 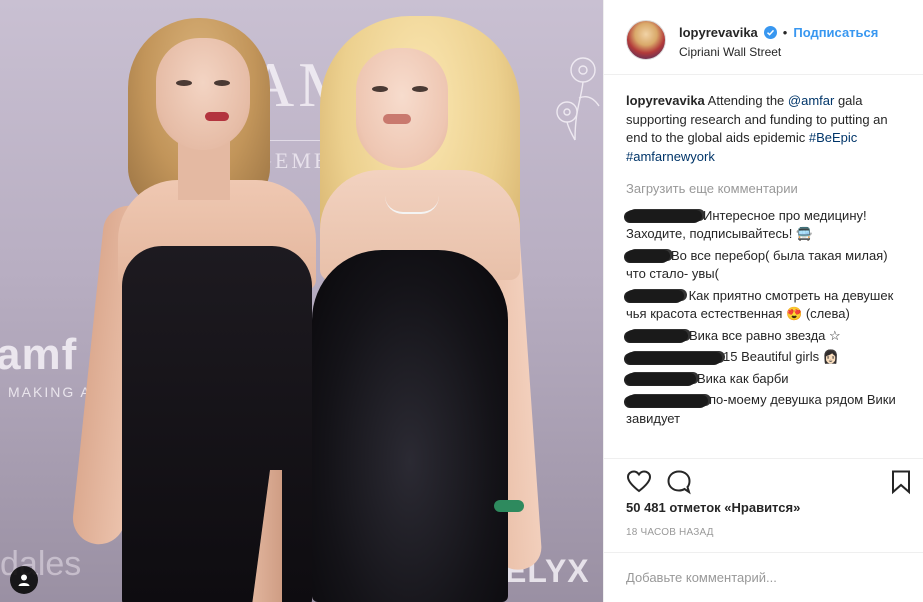 I want to click on user-tag-button, so click(x=24, y=580).